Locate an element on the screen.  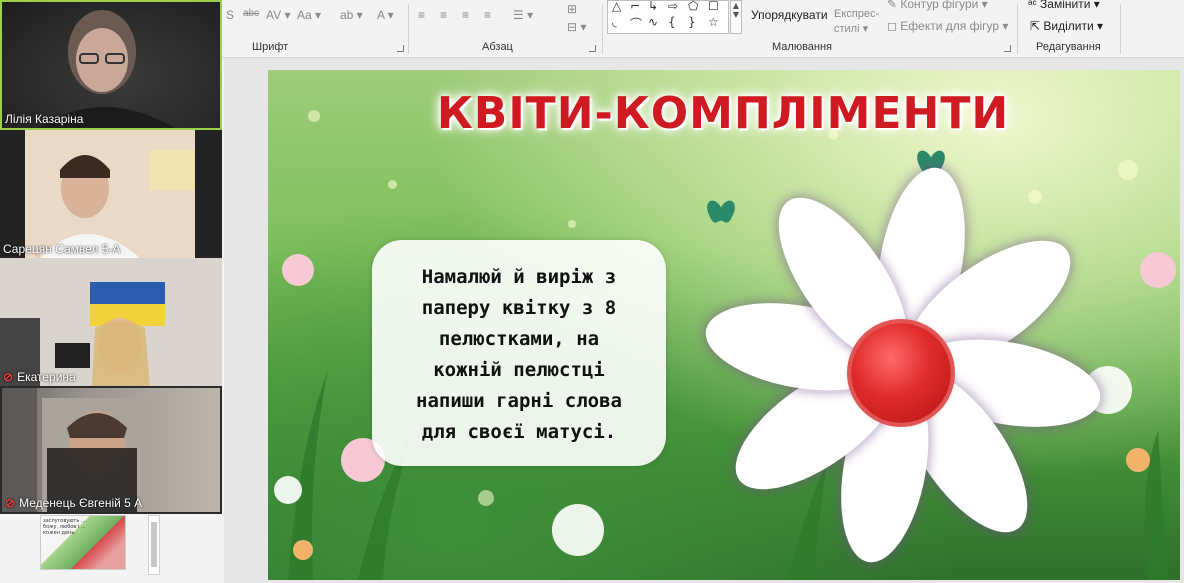
align-text-icon: ⊟ ▾ is located at coordinates (576, 27).